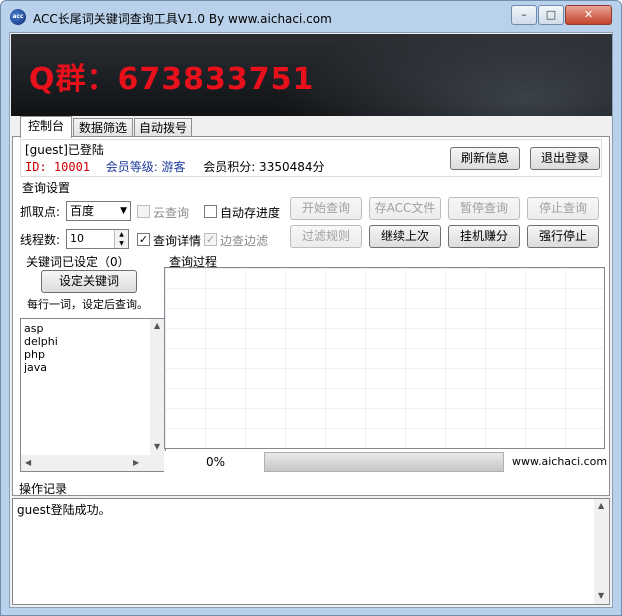 This screenshot has width=622, height=616. Describe the element at coordinates (82, 211) in the screenshot. I see `grab-point-value: 百度` at that location.